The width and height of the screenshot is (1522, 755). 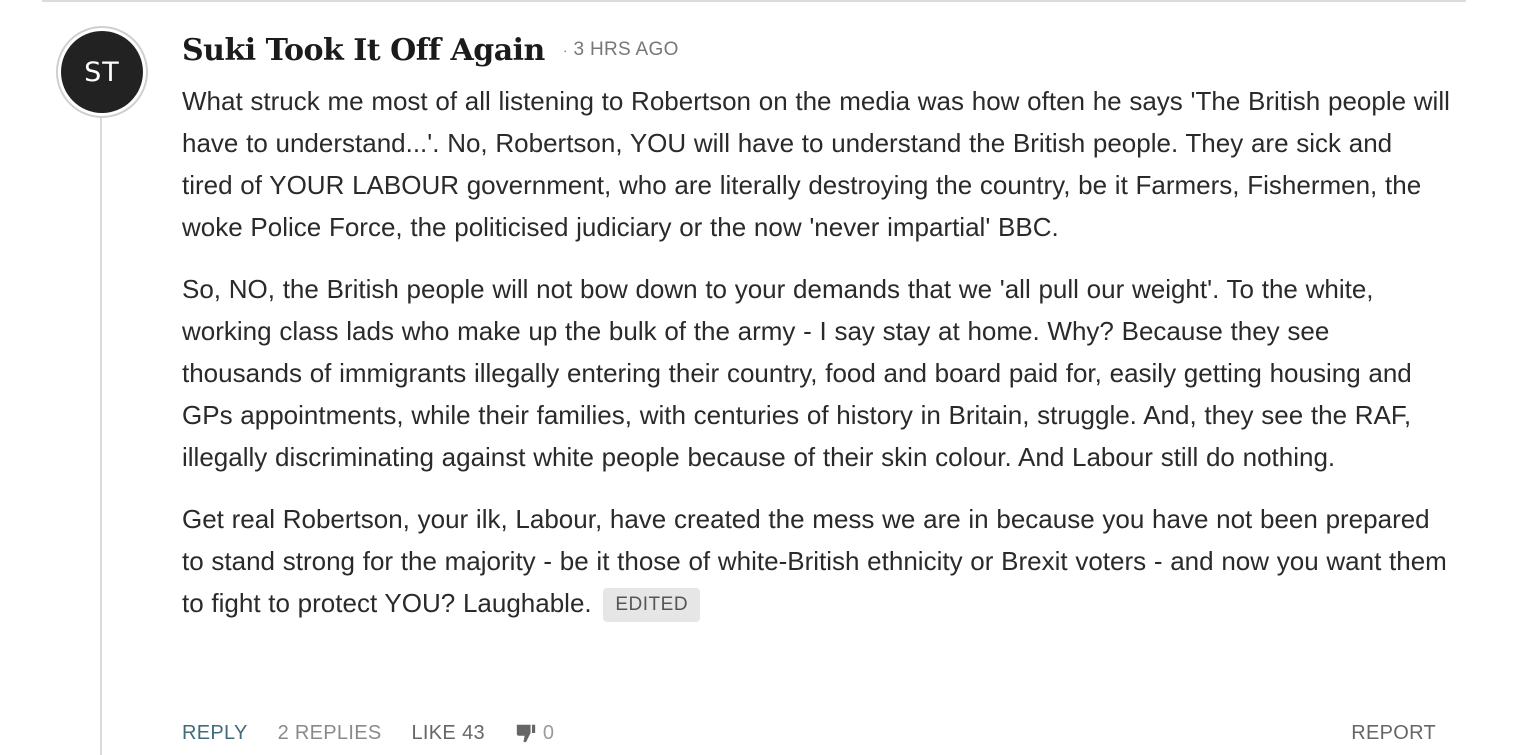 I want to click on reply-button: REPLY, so click(x=215, y=733).